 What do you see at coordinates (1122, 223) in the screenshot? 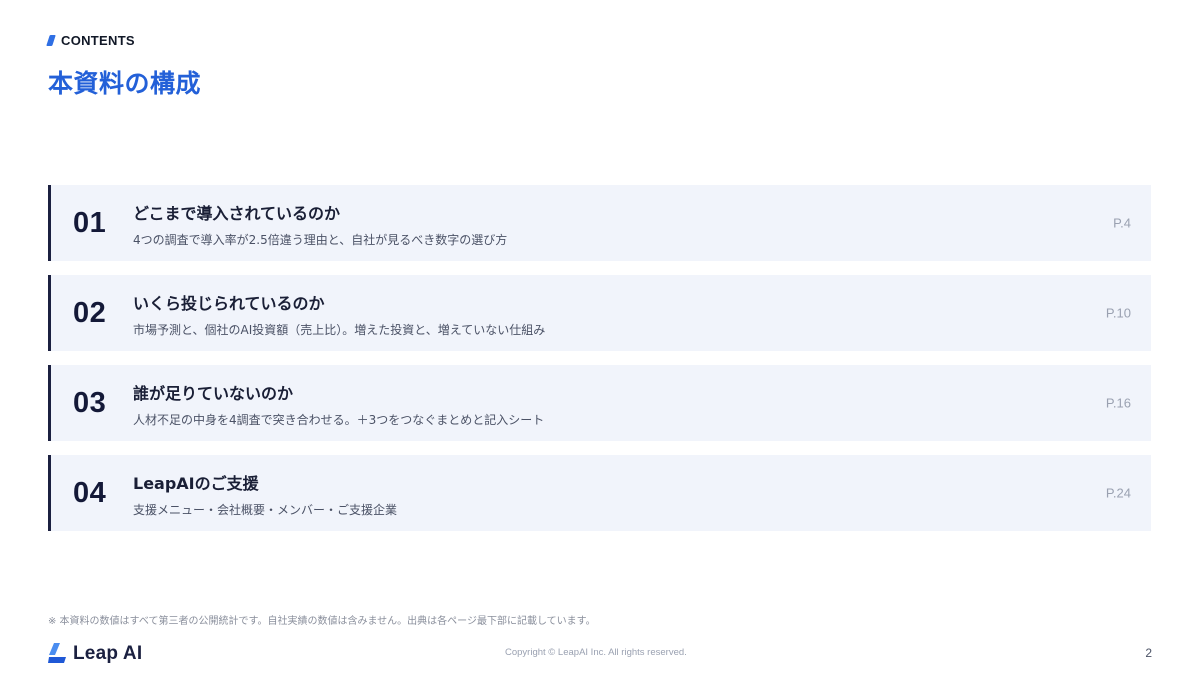
I see `toc-page-ref: P.4` at bounding box center [1122, 223].